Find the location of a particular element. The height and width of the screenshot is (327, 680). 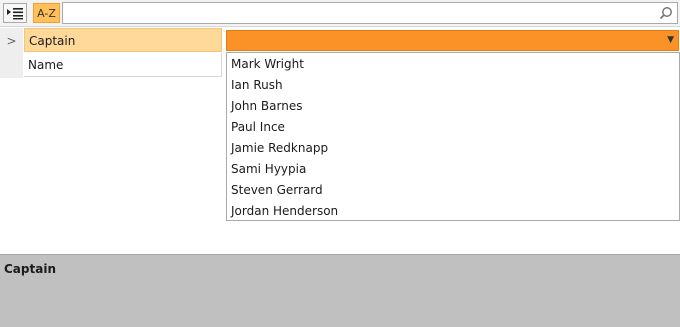

property-name-name: Name is located at coordinates (123, 65).